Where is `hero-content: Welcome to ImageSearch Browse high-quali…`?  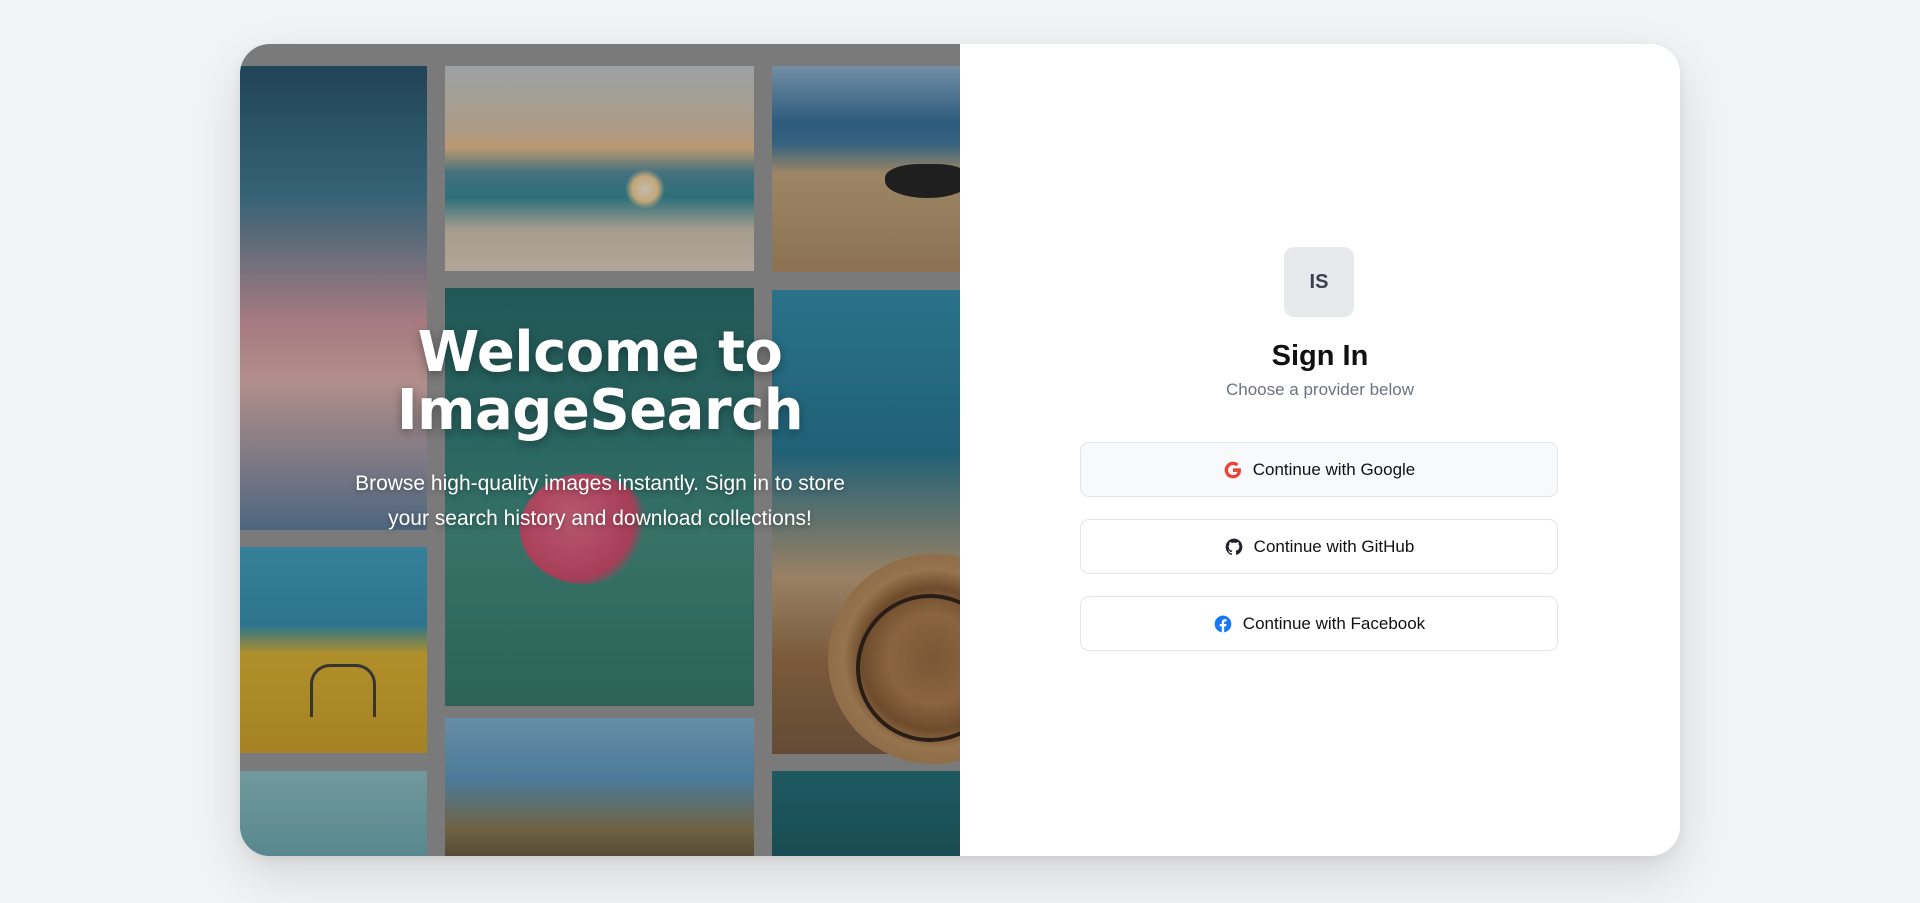
hero-content: Welcome to ImageSearch Browse high-quali… is located at coordinates (600, 430).